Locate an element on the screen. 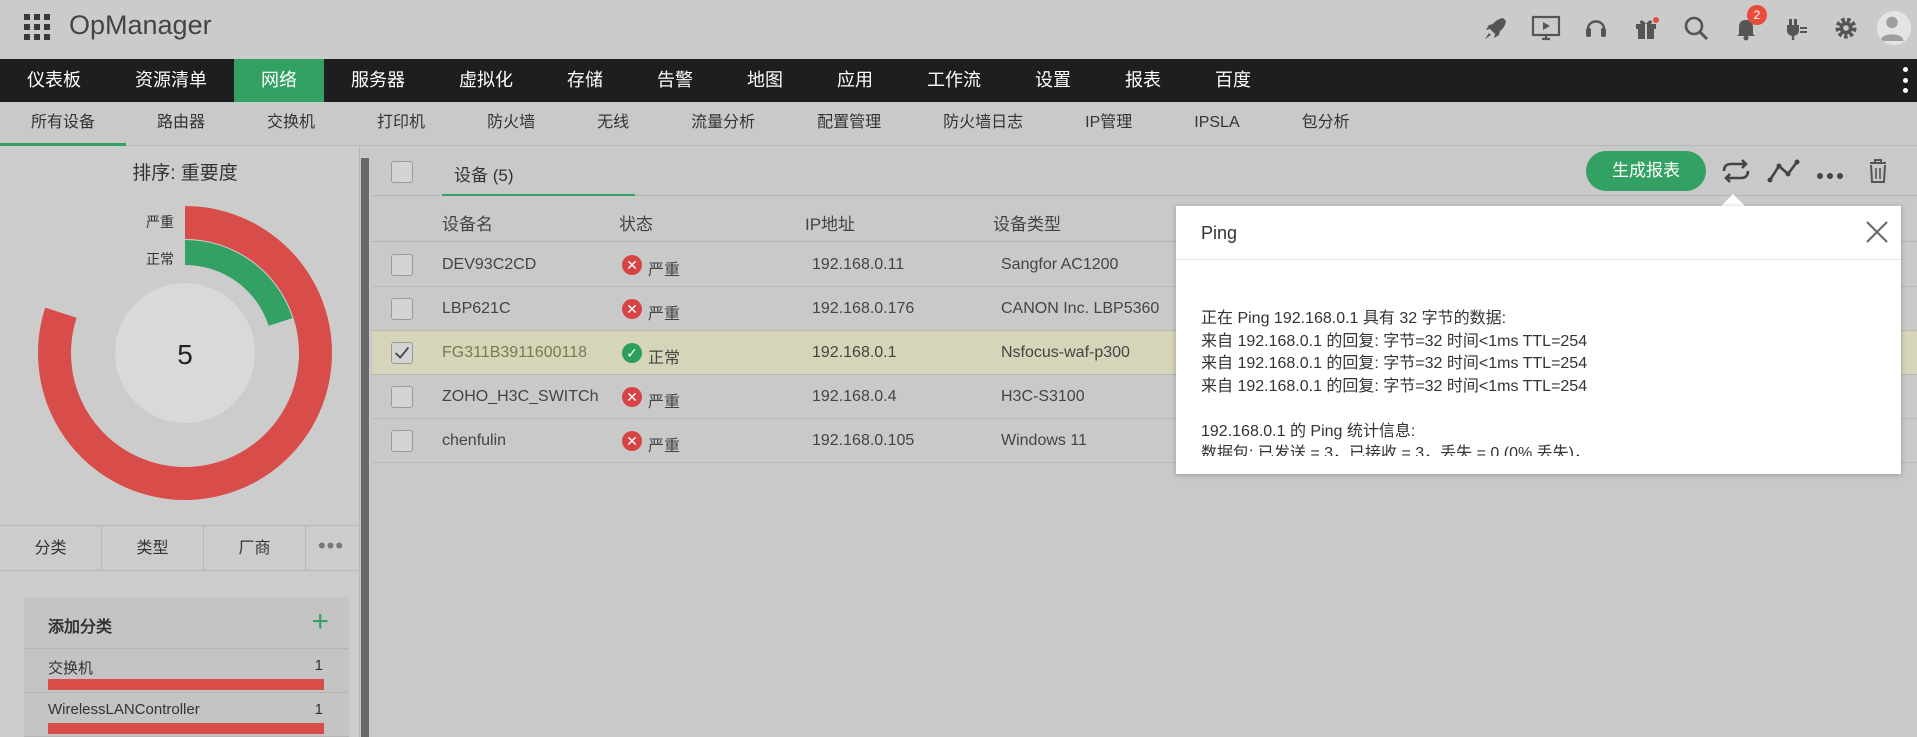 The width and height of the screenshot is (1917, 737). bell-icon: 2 is located at coordinates (1746, 28).